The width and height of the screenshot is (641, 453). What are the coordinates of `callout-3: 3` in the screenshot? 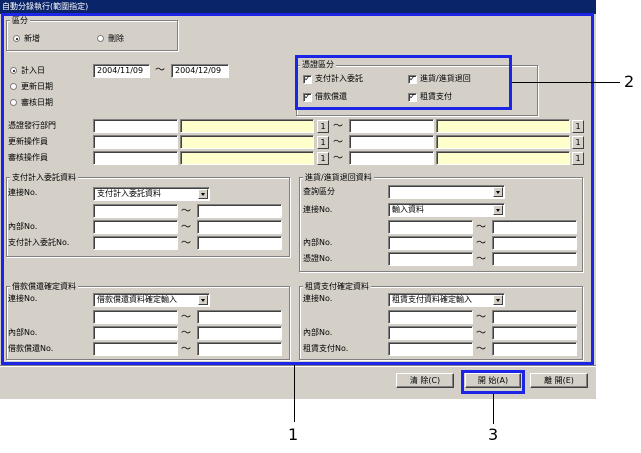 It's located at (493, 434).